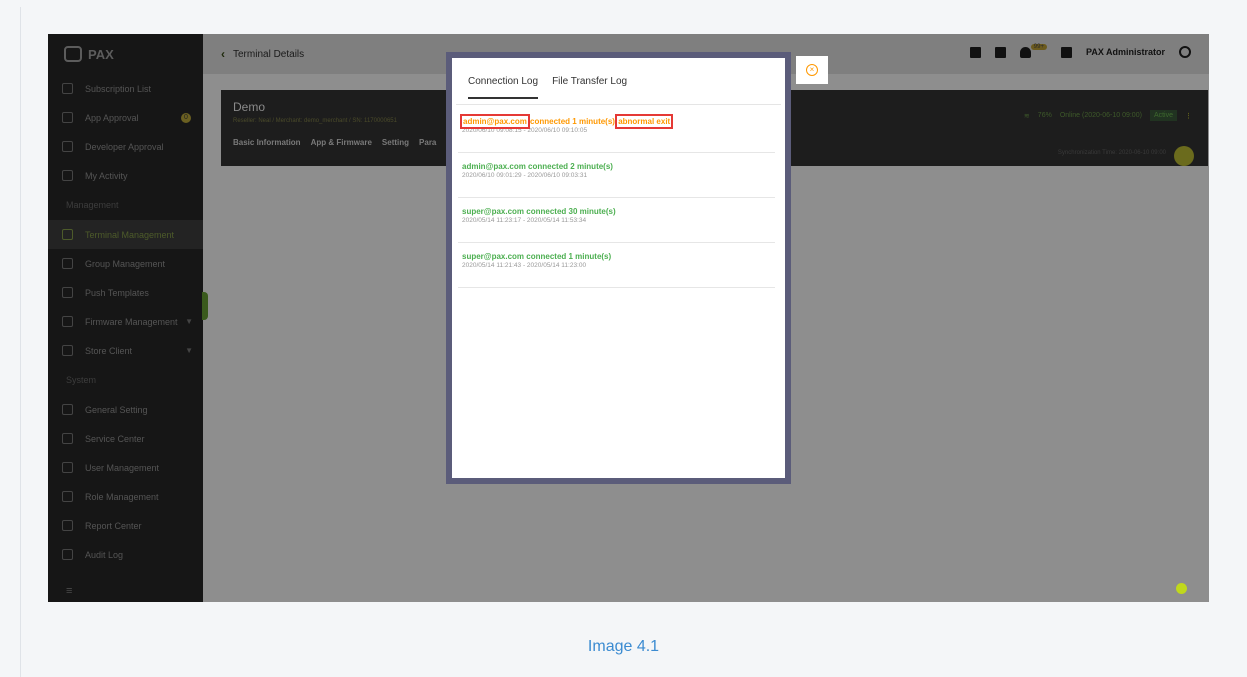 This screenshot has width=1247, height=677. What do you see at coordinates (1163, 115) in the screenshot?
I see `status-badge: Active` at bounding box center [1163, 115].